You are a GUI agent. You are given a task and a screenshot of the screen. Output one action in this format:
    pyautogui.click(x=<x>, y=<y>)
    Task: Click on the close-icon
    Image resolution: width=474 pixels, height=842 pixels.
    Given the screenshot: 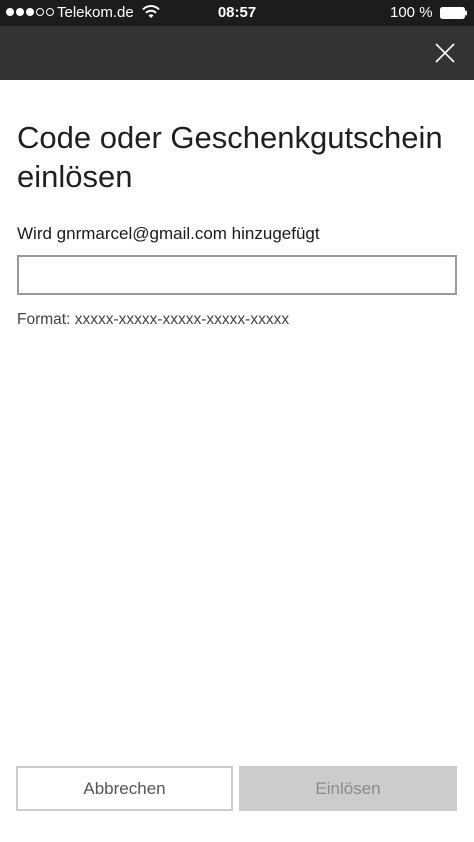 What is the action you would take?
    pyautogui.click(x=445, y=53)
    